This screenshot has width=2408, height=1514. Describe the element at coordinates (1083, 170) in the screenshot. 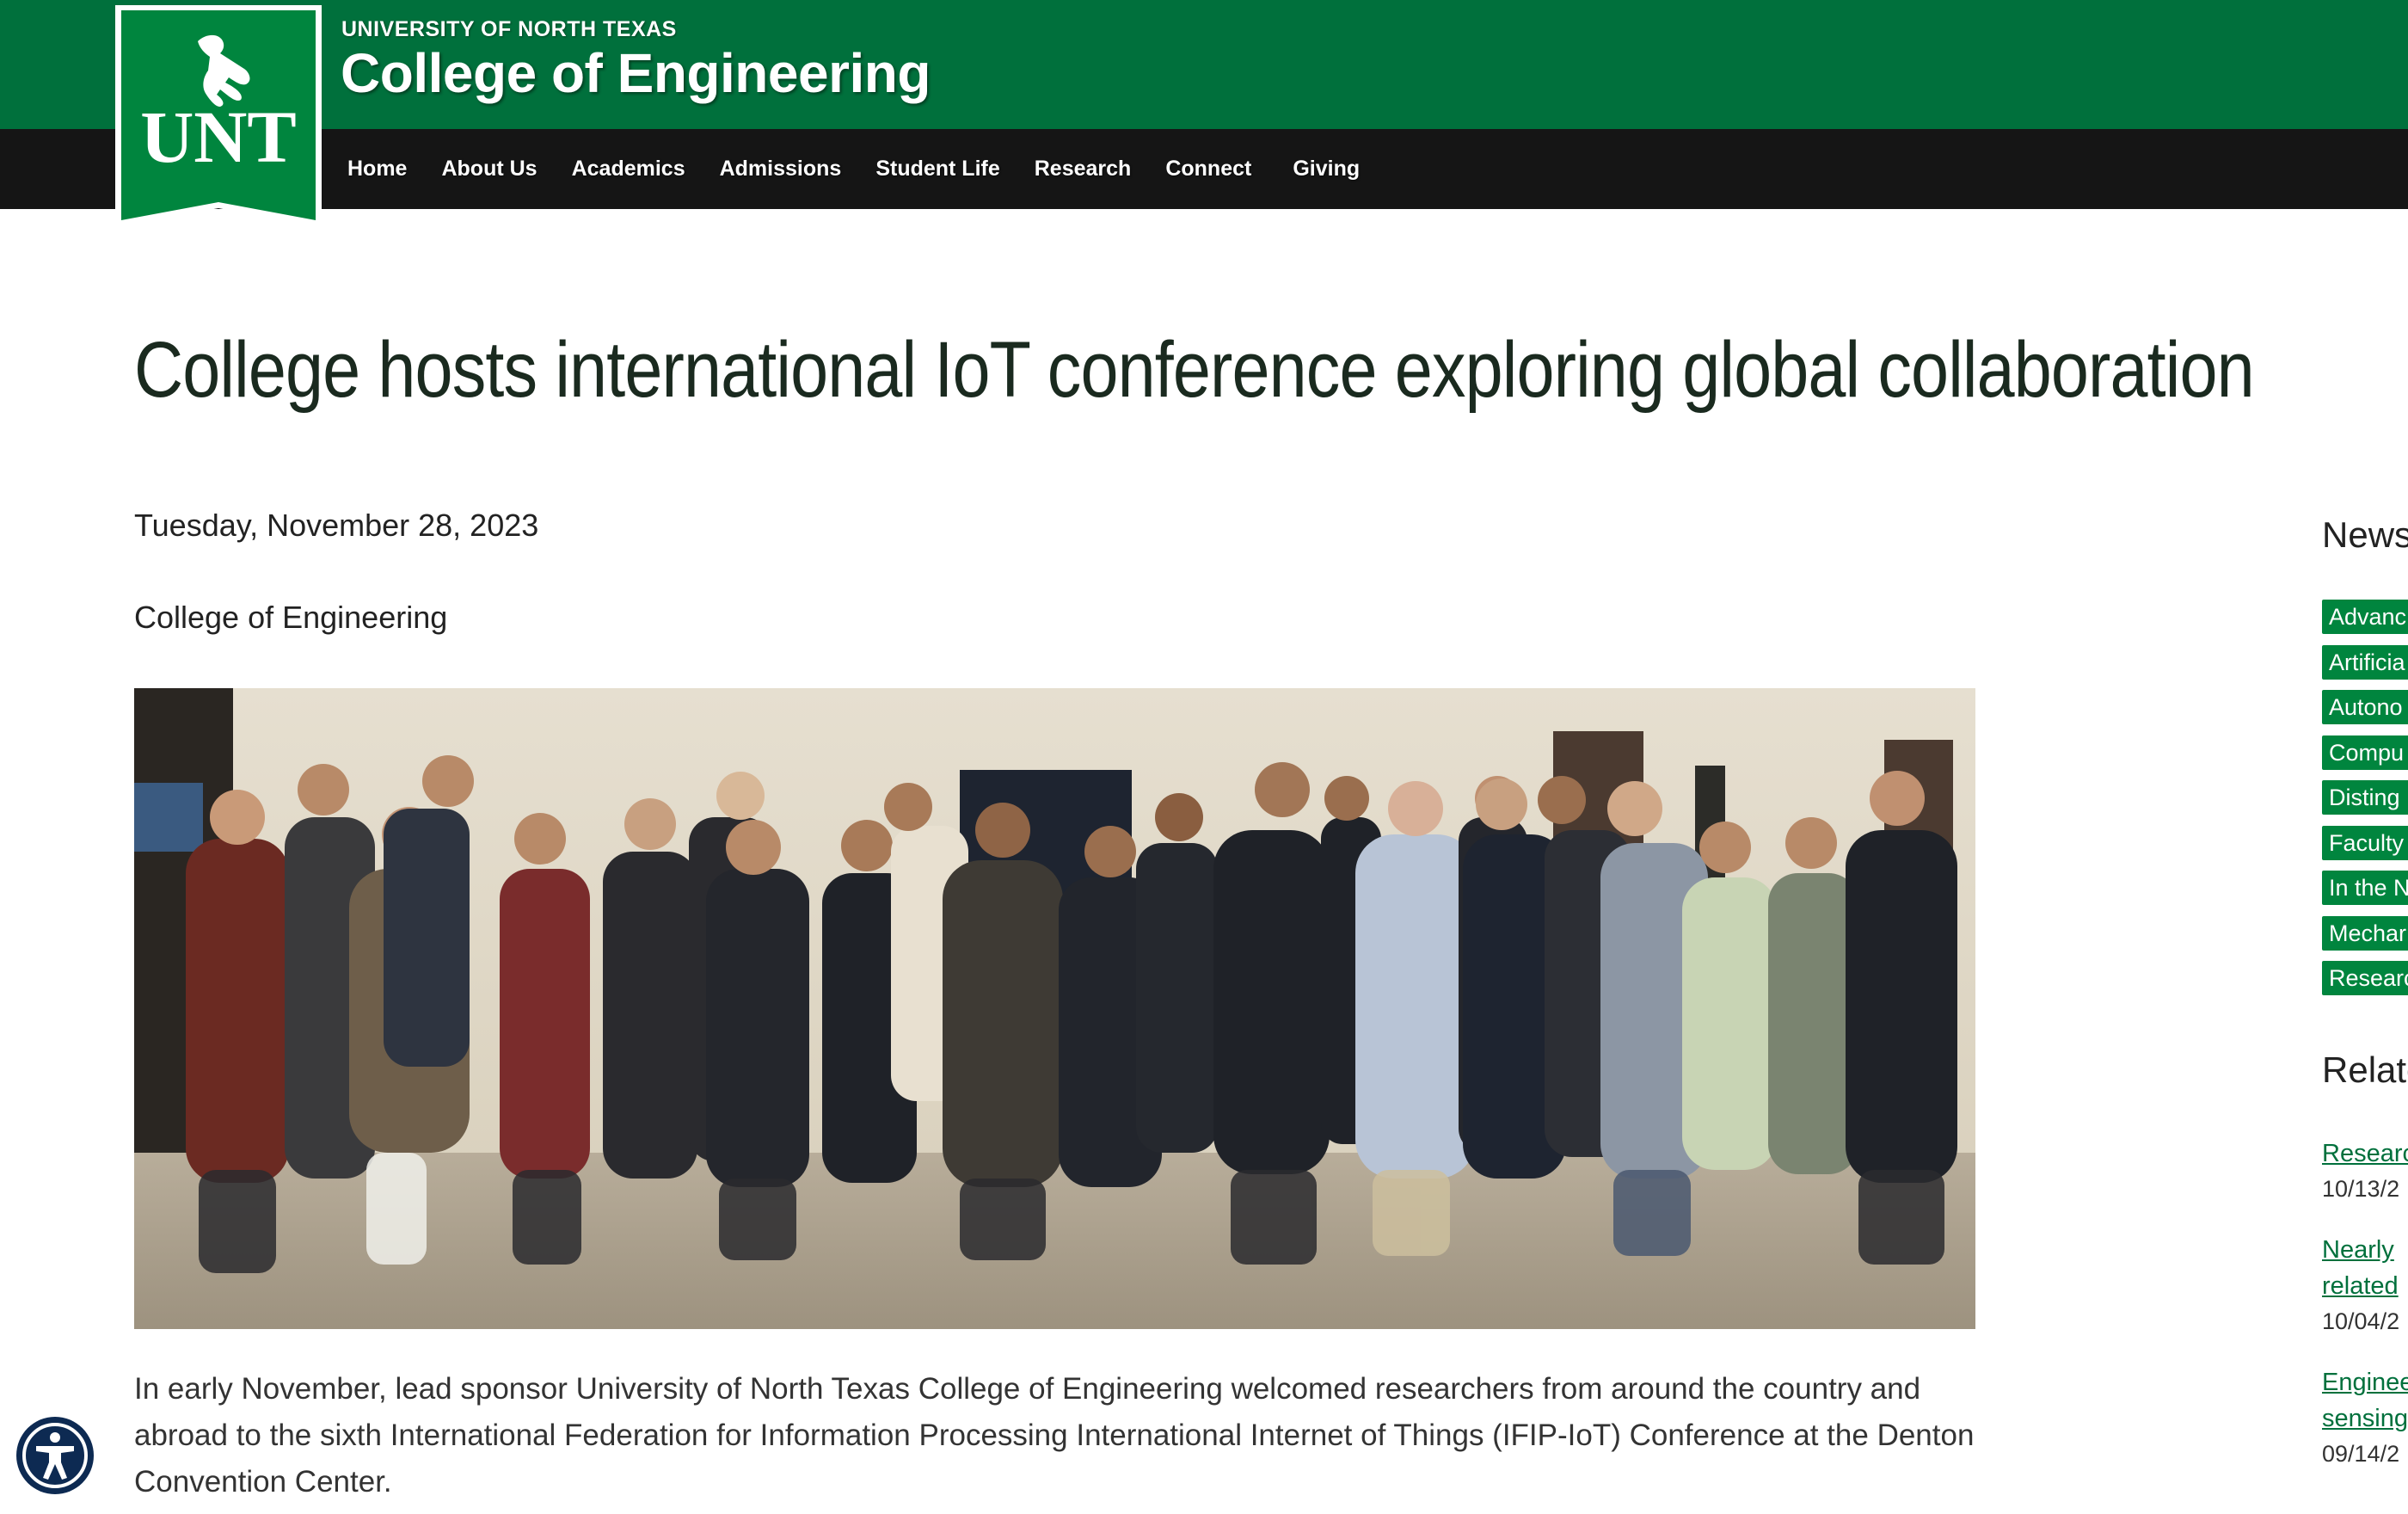

I see `nav-research: Research` at that location.